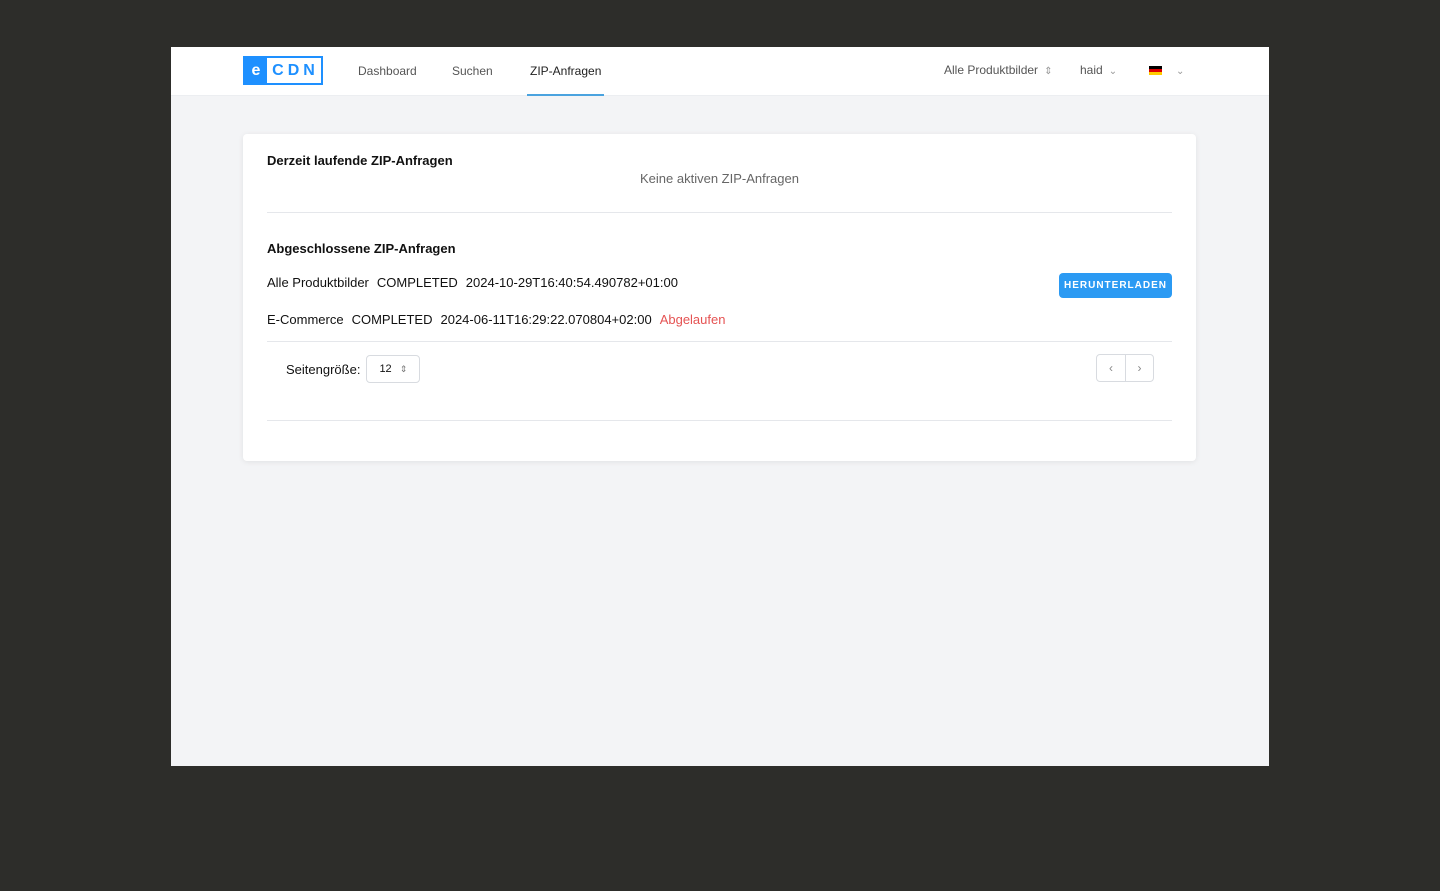 Image resolution: width=1440 pixels, height=891 pixels. Describe the element at coordinates (353, 369) in the screenshot. I see `page-size: Seitengröße: 12 ⇕` at that location.